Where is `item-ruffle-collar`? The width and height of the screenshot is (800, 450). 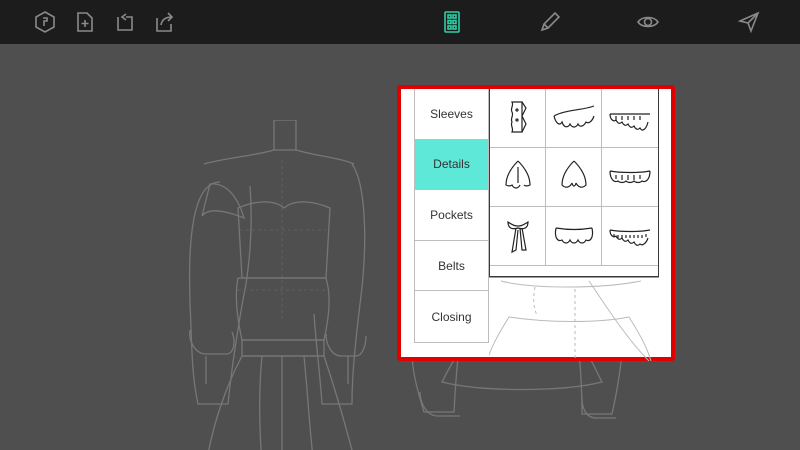 item-ruffle-collar is located at coordinates (574, 118).